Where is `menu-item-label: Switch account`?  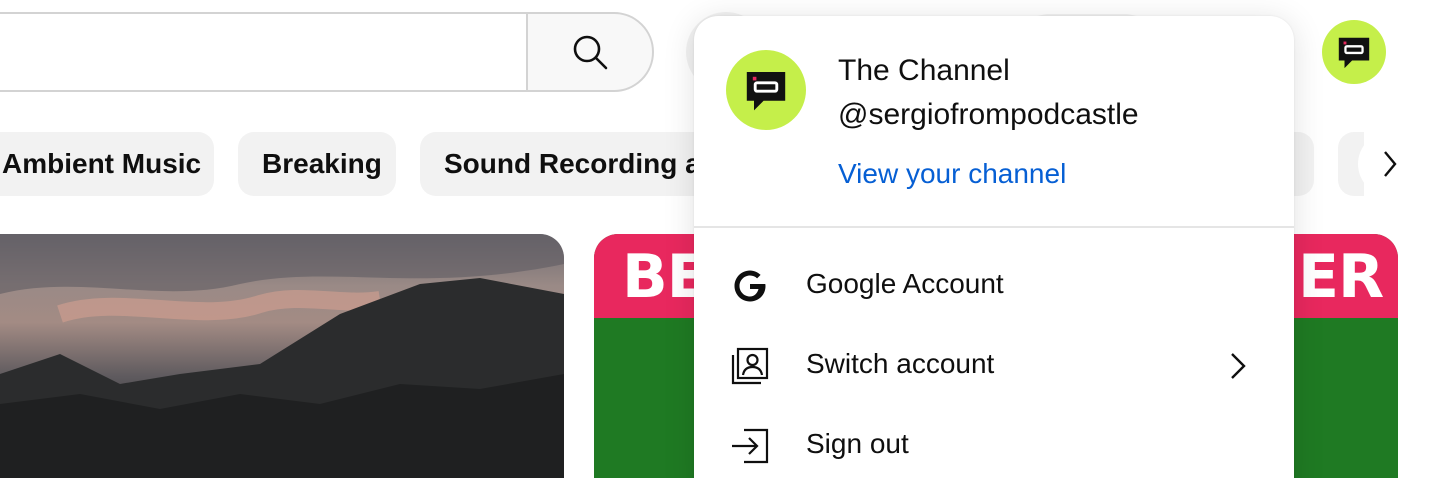
menu-item-label: Switch account is located at coordinates (900, 363).